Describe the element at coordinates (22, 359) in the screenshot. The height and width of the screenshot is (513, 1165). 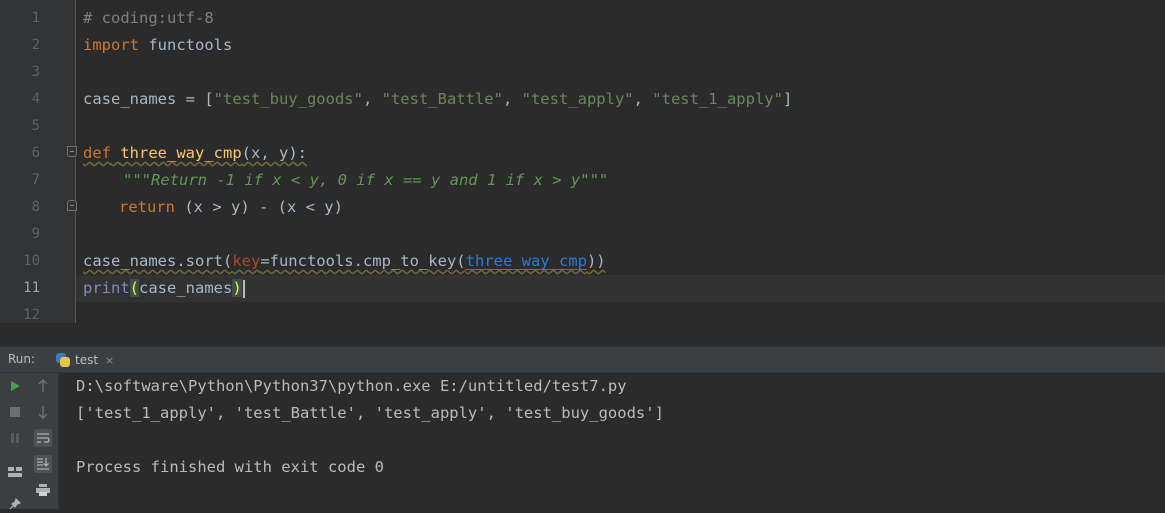
I see `run-label: Run:` at that location.